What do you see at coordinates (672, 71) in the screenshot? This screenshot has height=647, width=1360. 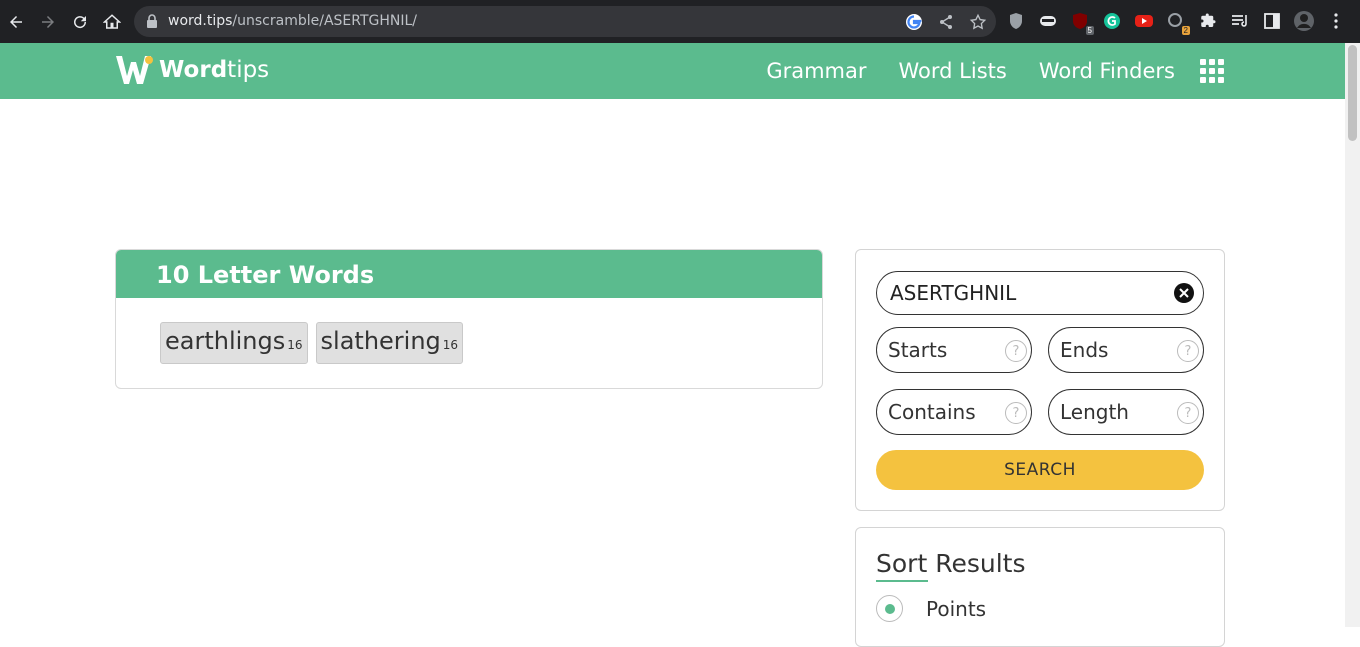 I see `site-header: Wordtips Grammar Word Lists Word Finders` at bounding box center [672, 71].